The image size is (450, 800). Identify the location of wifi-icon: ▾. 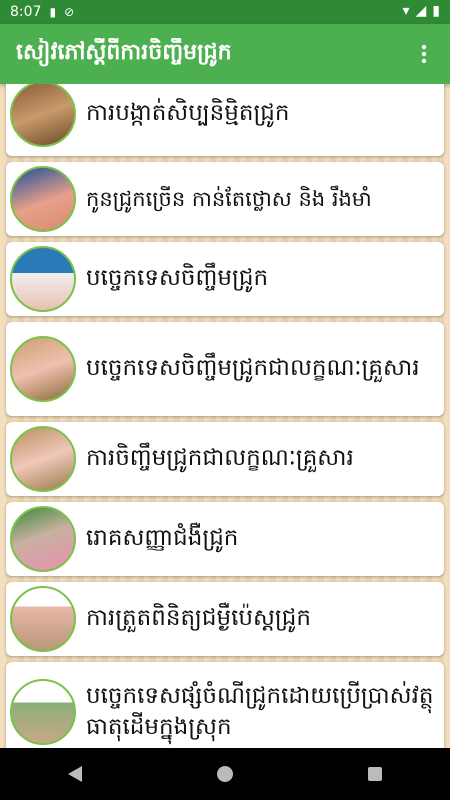
(406, 11).